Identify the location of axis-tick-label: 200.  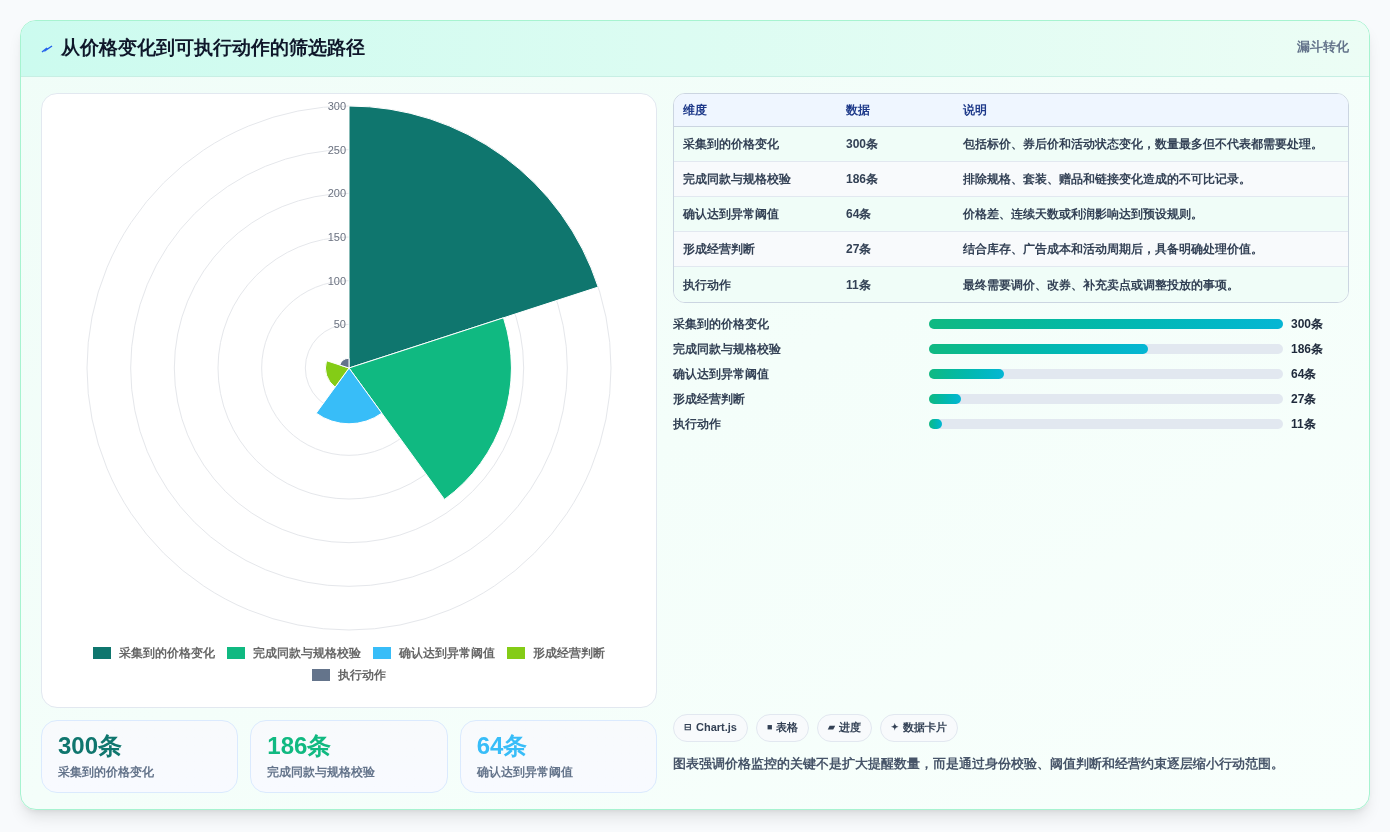
(336, 193).